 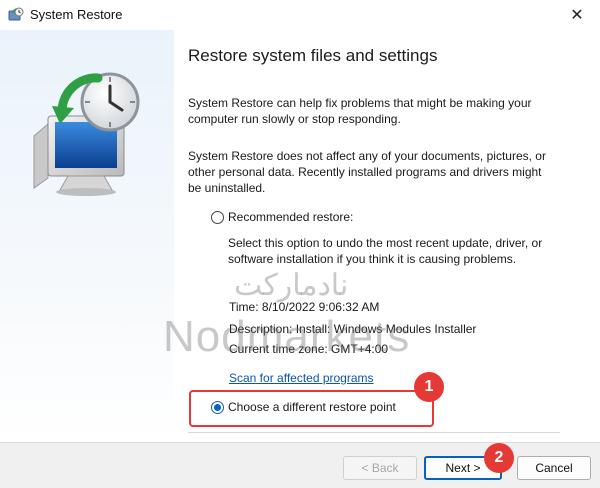 What do you see at coordinates (217, 407) in the screenshot?
I see `choose-restore-point-radio` at bounding box center [217, 407].